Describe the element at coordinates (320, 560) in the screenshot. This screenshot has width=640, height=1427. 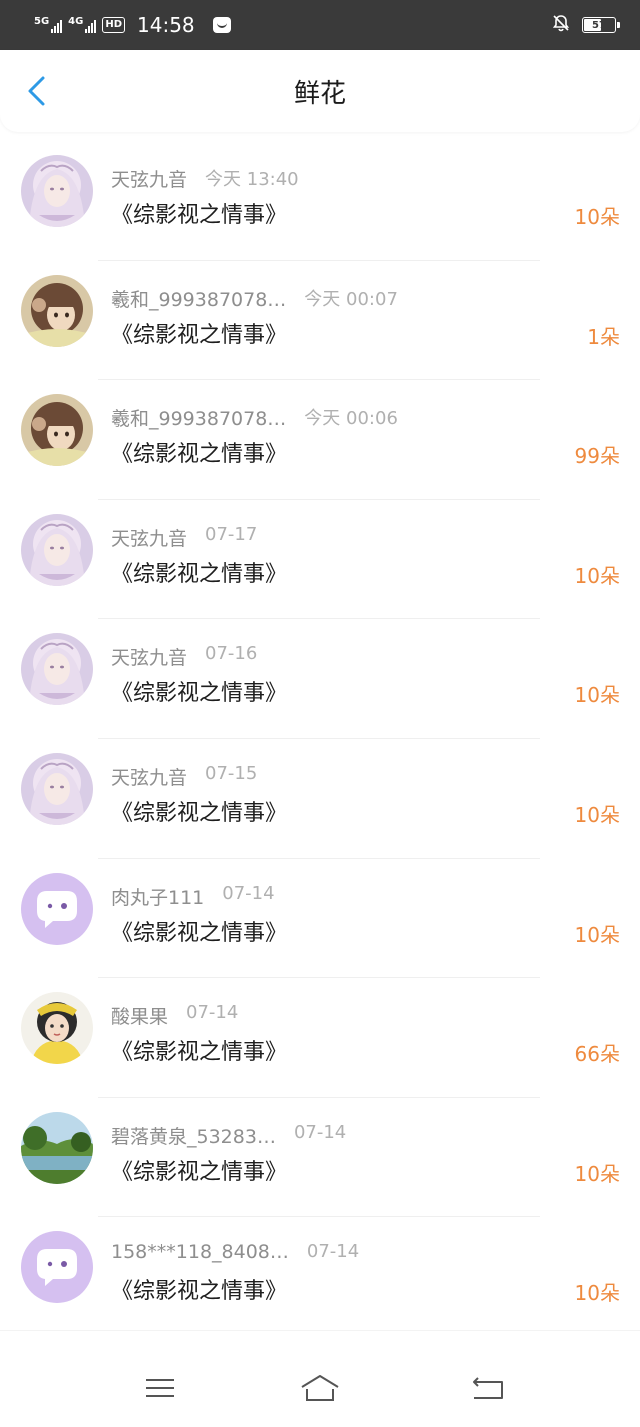
I see `list-item: 天弦九音 07-17 《综影视之情事》 10朵` at that location.